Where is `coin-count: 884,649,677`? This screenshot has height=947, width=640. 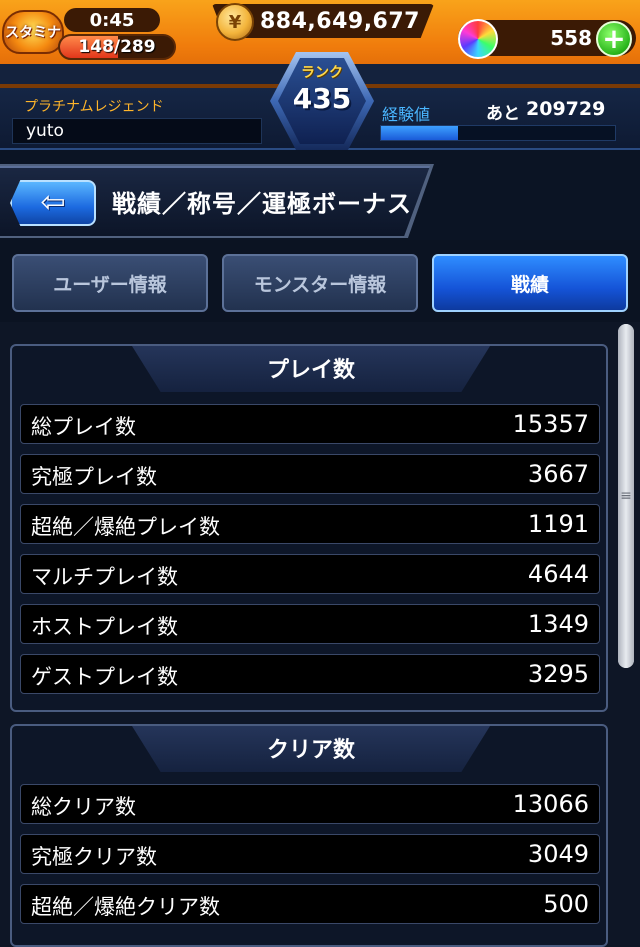
coin-count: 884,649,677 is located at coordinates (340, 21).